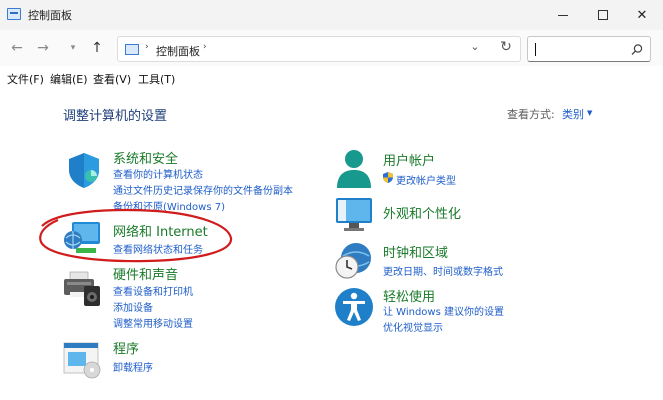  What do you see at coordinates (82, 360) in the screenshot?
I see `programs-icon` at bounding box center [82, 360].